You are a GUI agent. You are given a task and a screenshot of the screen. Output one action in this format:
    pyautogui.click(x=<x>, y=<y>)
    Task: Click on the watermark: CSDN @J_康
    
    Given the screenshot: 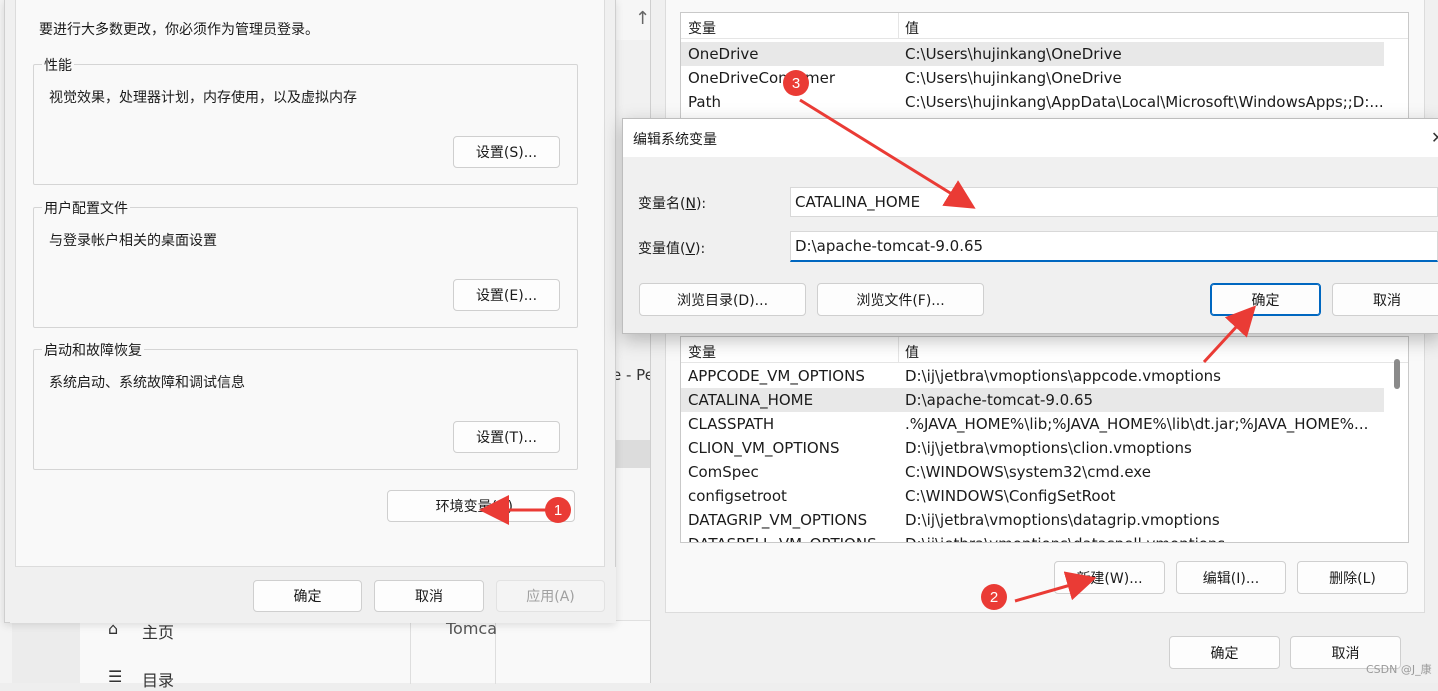 What is the action you would take?
    pyautogui.click(x=1399, y=669)
    